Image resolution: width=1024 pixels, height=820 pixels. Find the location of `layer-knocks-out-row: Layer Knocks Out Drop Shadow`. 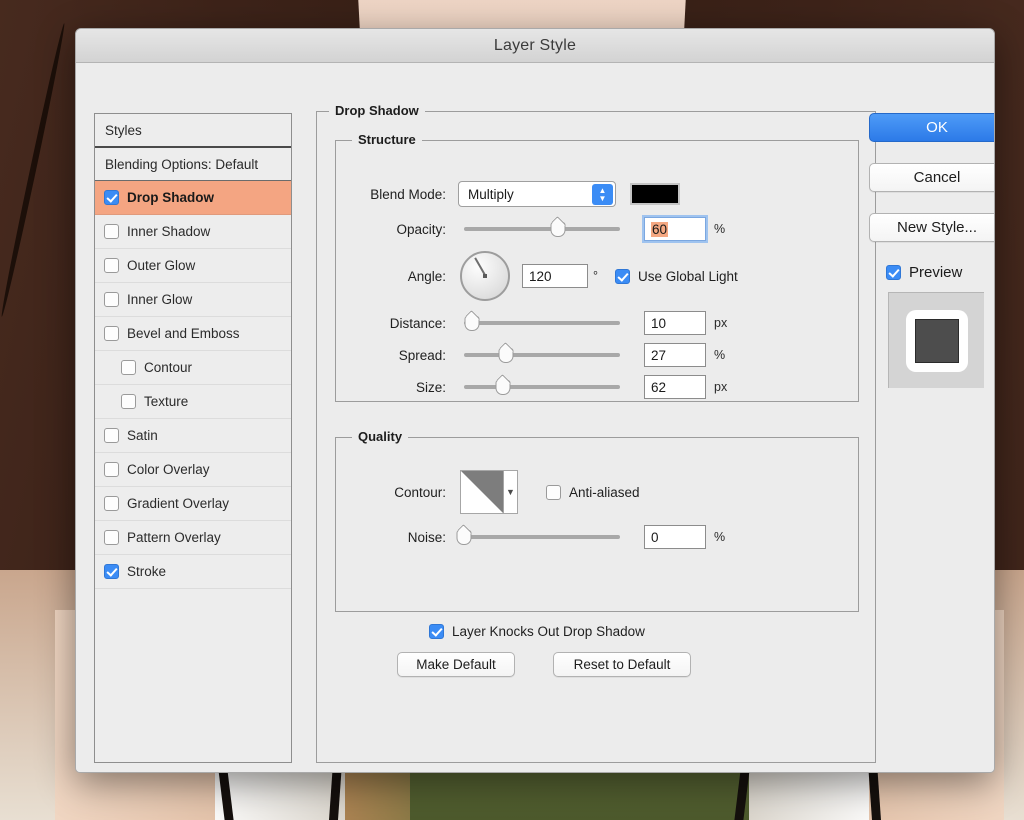

layer-knocks-out-row: Layer Knocks Out Drop Shadow is located at coordinates (537, 631).